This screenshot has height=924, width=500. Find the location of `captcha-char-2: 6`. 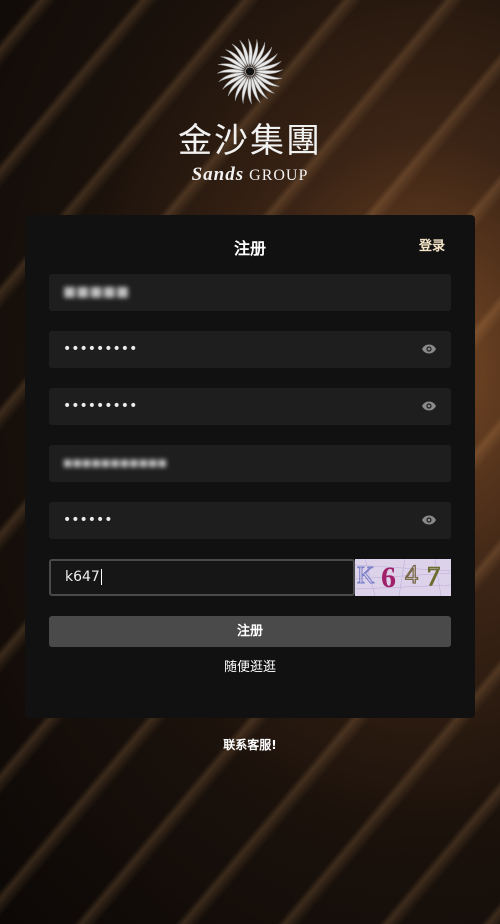

captcha-char-2: 6 is located at coordinates (388, 577).